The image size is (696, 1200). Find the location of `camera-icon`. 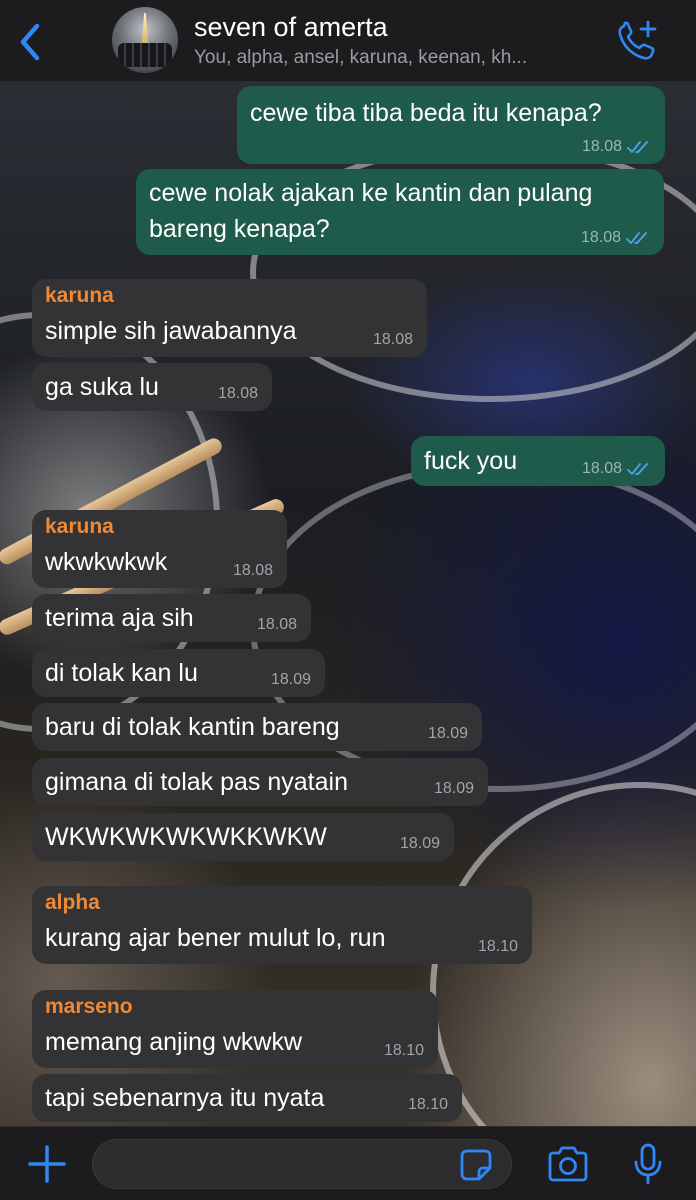

camera-icon is located at coordinates (568, 1164).